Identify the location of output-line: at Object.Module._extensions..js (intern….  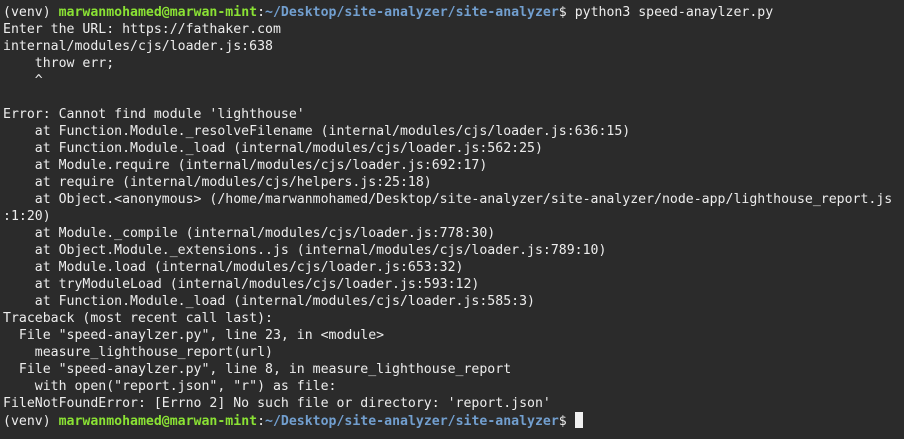
(305, 250).